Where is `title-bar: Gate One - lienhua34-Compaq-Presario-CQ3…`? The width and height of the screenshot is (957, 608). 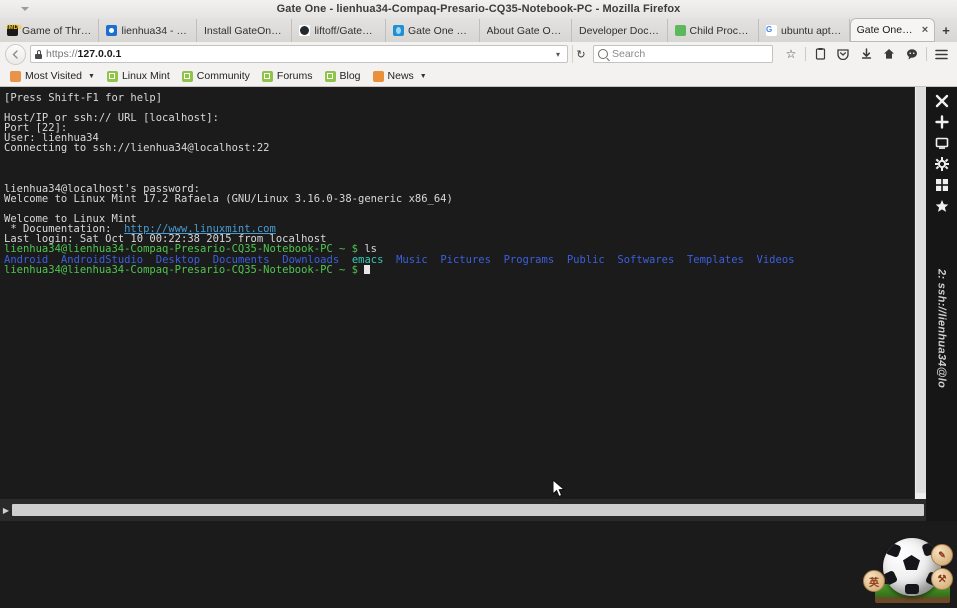 title-bar: Gate One - lienhua34-Compaq-Presario-CQ3… is located at coordinates (478, 9).